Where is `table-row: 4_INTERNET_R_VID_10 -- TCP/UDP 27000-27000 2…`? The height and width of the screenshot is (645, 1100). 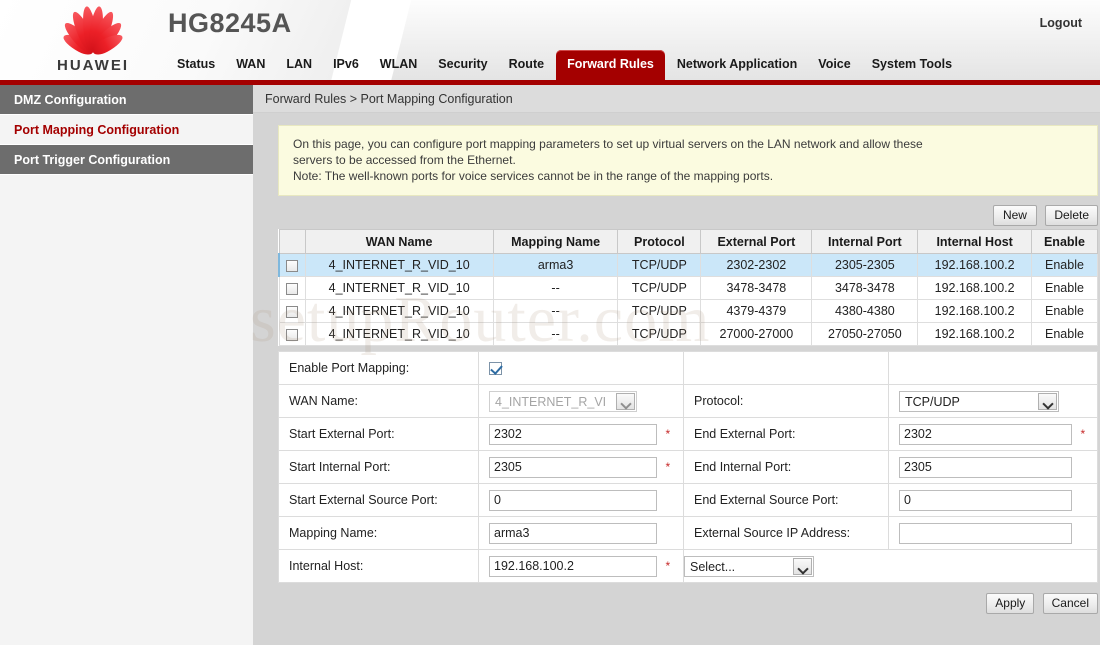
table-row: 4_INTERNET_R_VID_10 -- TCP/UDP 27000-27000 2… is located at coordinates (688, 334).